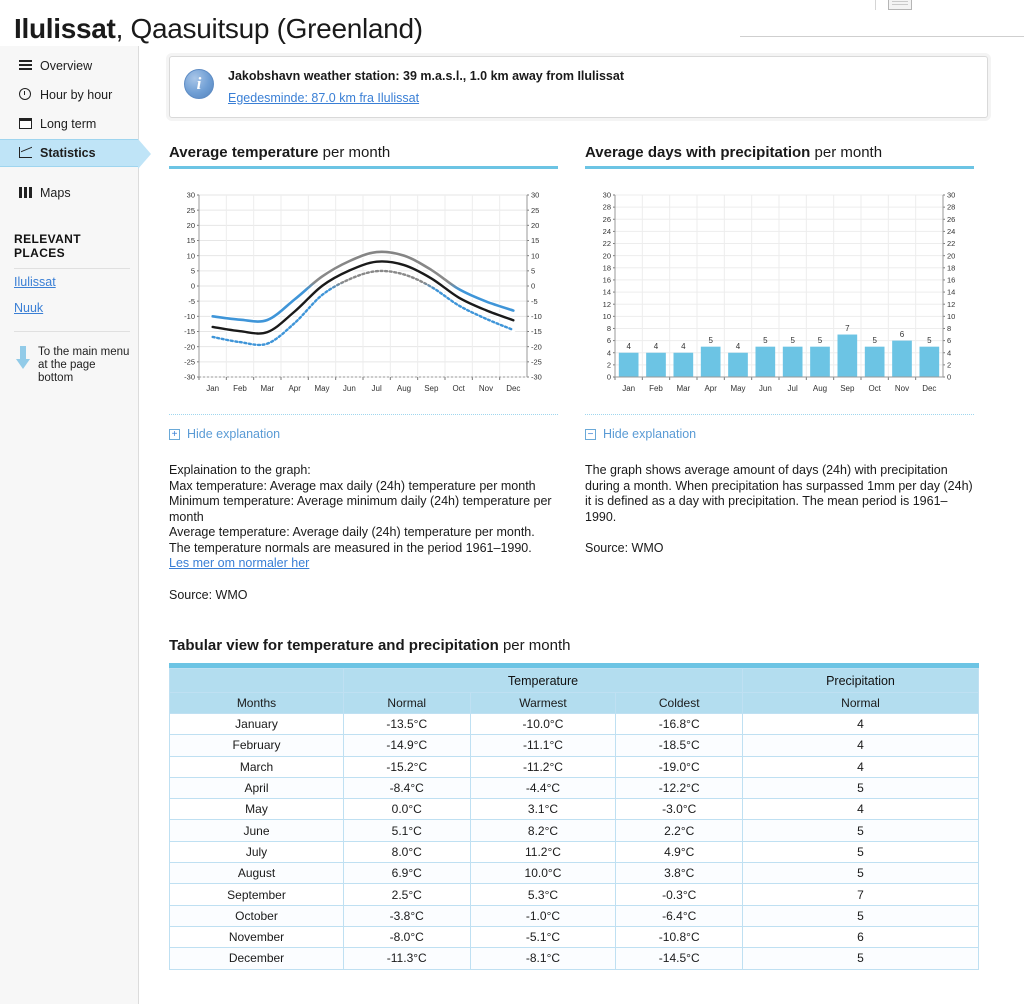 The width and height of the screenshot is (1024, 1004). I want to click on calendar-icon, so click(25, 124).